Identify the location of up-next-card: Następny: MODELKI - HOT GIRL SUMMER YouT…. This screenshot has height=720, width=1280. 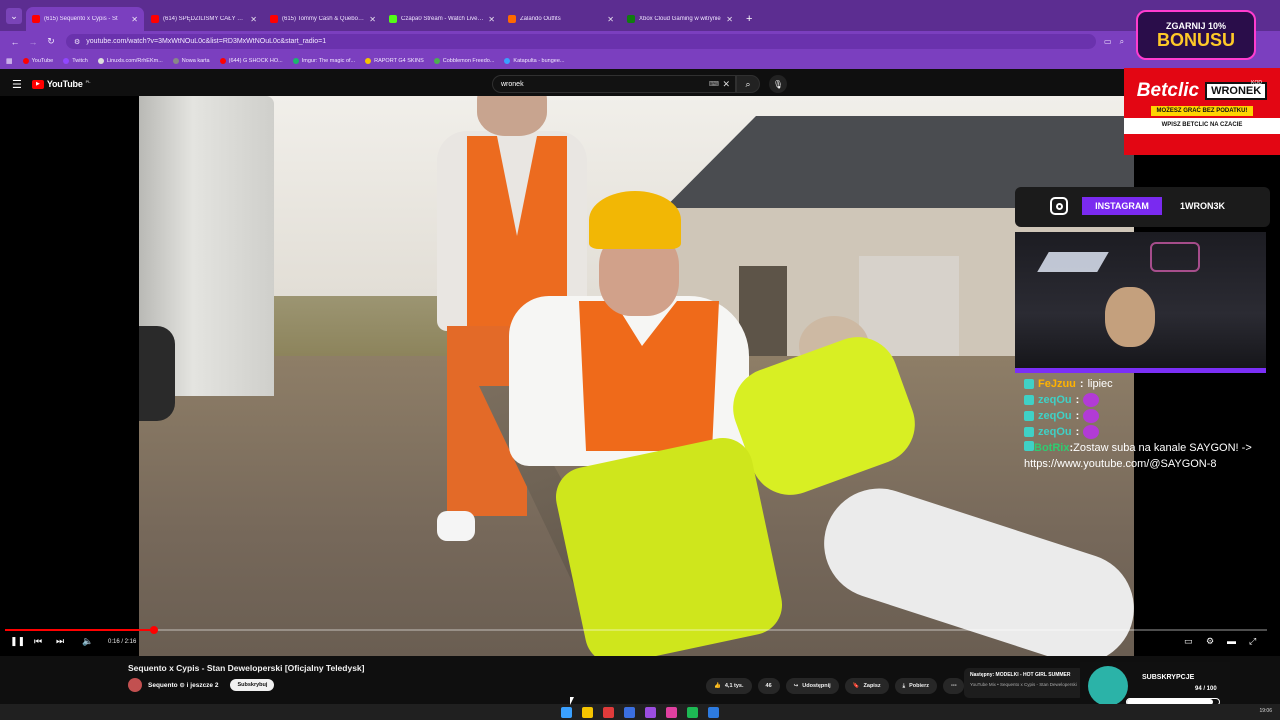
(1024, 683).